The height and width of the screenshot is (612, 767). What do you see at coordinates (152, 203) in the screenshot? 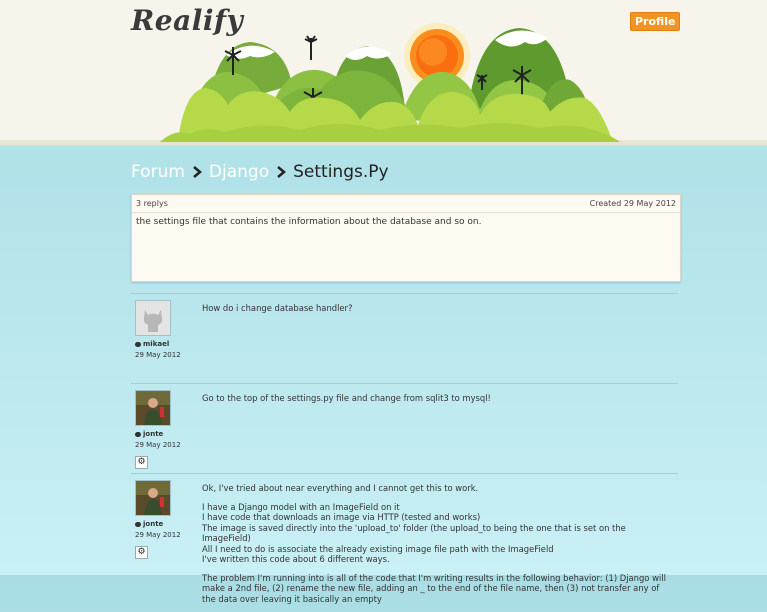
I see `reply-count: 3 replys` at bounding box center [152, 203].